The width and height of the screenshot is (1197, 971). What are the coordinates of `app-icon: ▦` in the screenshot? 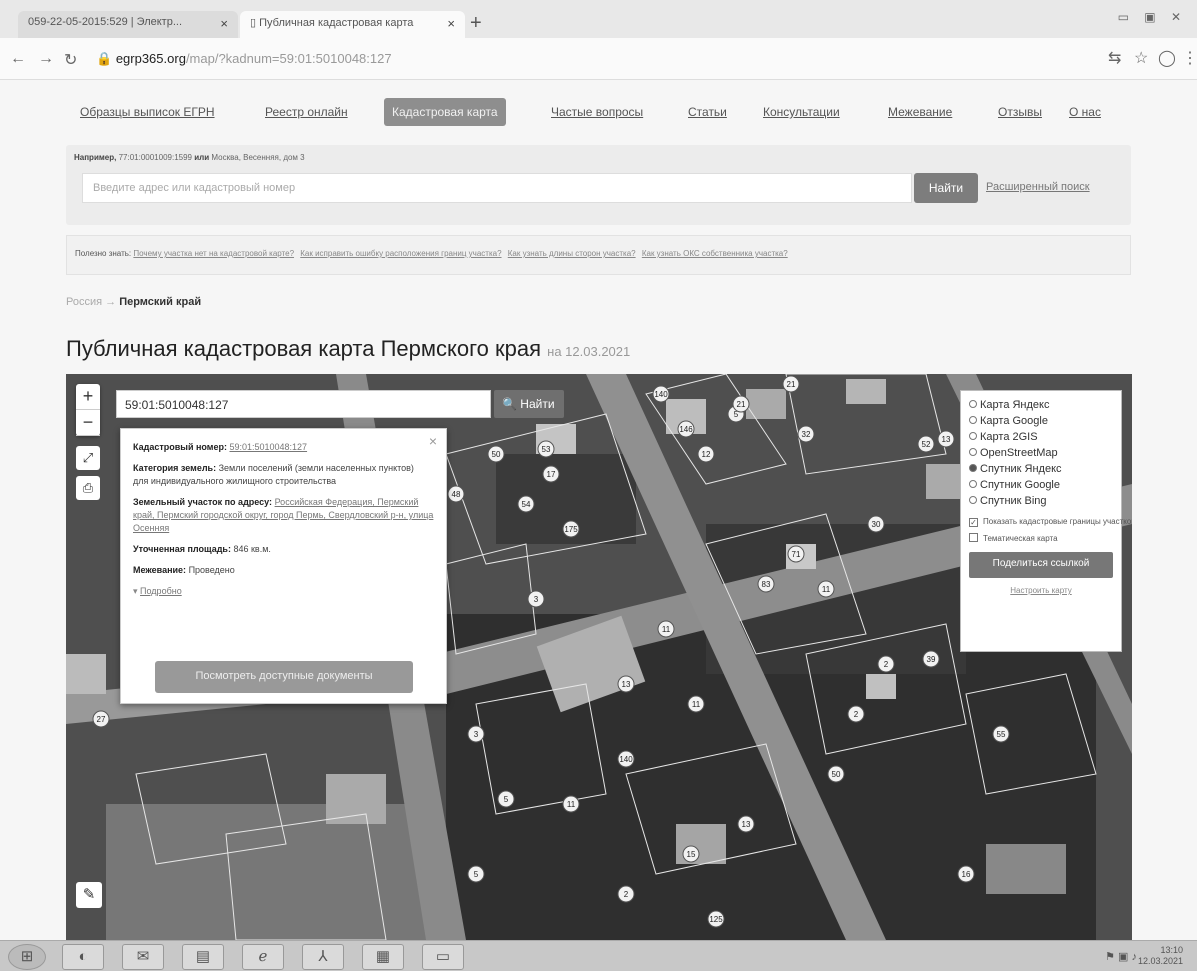 It's located at (383, 957).